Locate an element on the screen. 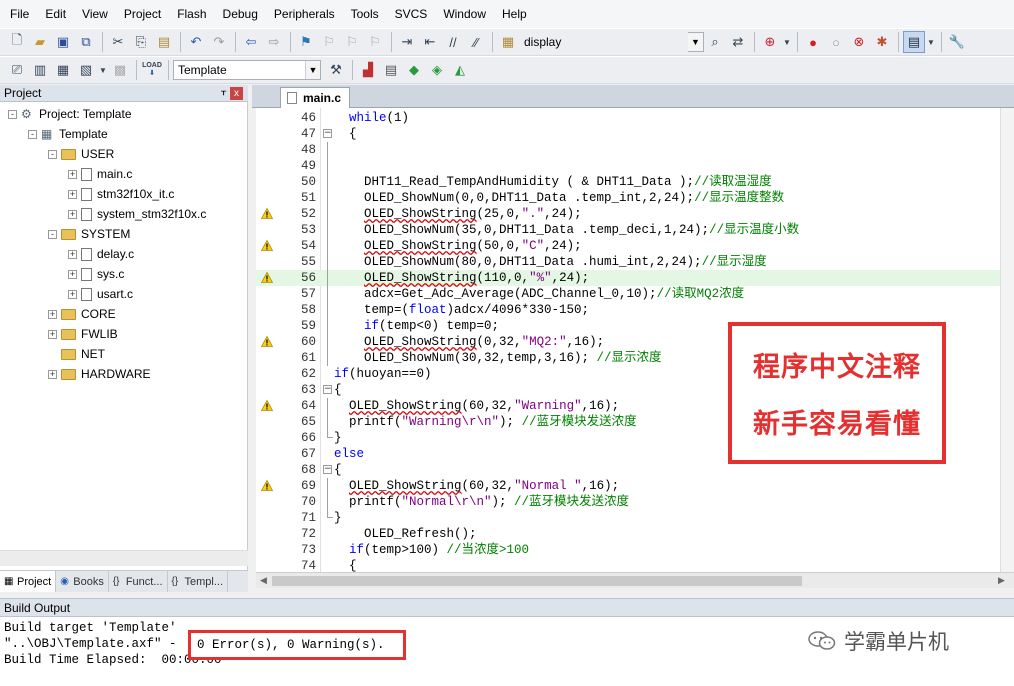 The width and height of the screenshot is (1014, 686). uncomment-icon: ⁄⁄ is located at coordinates (476, 42).